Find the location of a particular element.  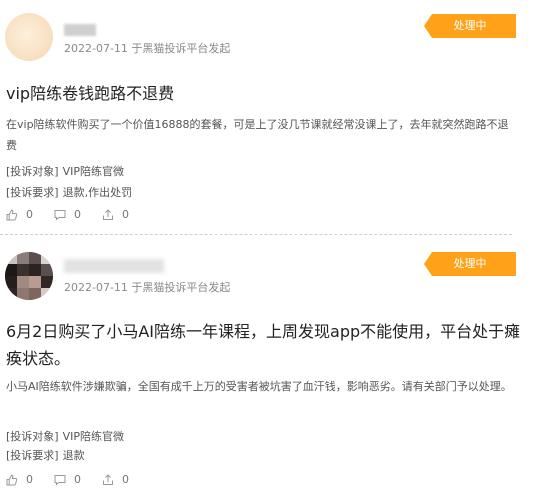

complaint-title: 6月2日购买了小马AI陪练一年课程，上周发现app不能使用，平台处于瘫痪状态。 is located at coordinates (264, 345).